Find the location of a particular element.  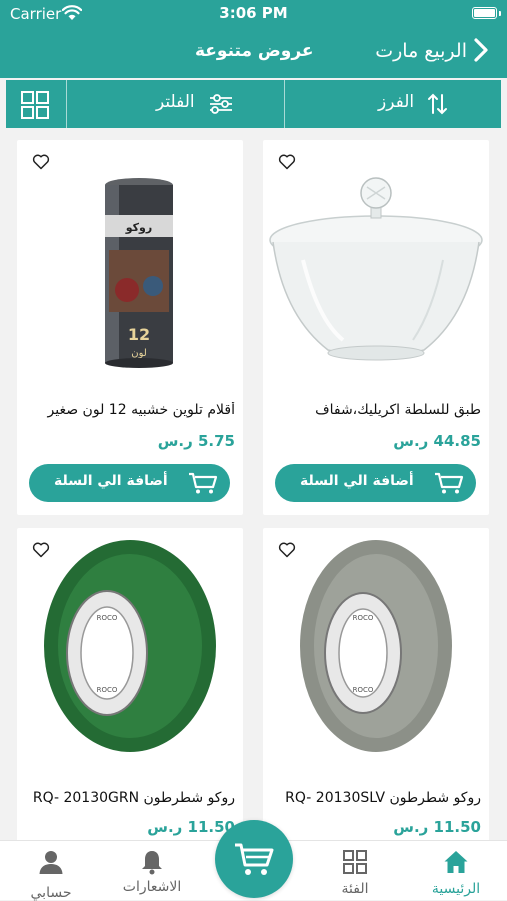

battery-tip is located at coordinates (500, 13).